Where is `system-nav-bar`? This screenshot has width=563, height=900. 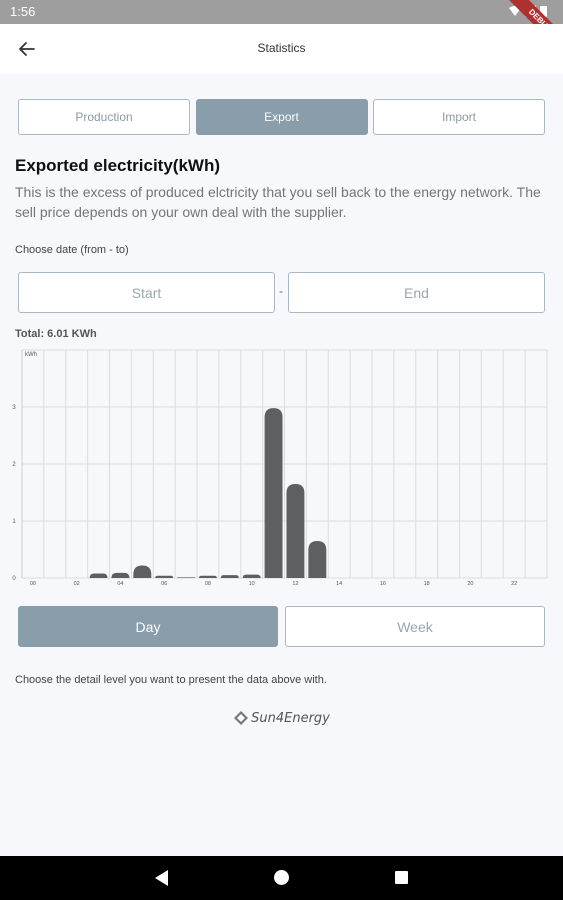 system-nav-bar is located at coordinates (281, 878).